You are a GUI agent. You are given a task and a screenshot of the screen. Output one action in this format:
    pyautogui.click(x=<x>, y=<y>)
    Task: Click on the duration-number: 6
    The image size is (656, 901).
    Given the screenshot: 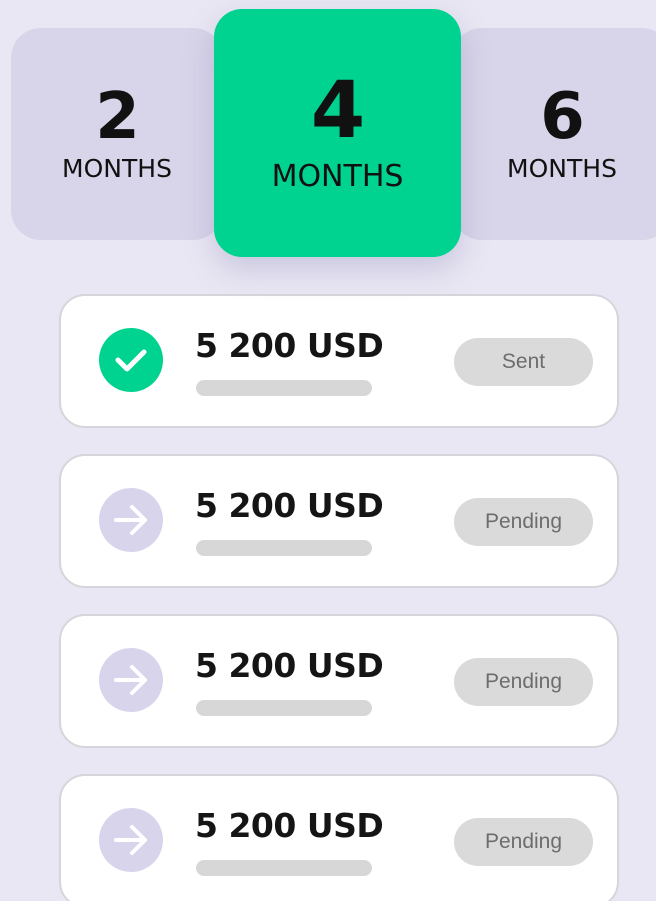 What is the action you would take?
    pyautogui.click(x=562, y=117)
    